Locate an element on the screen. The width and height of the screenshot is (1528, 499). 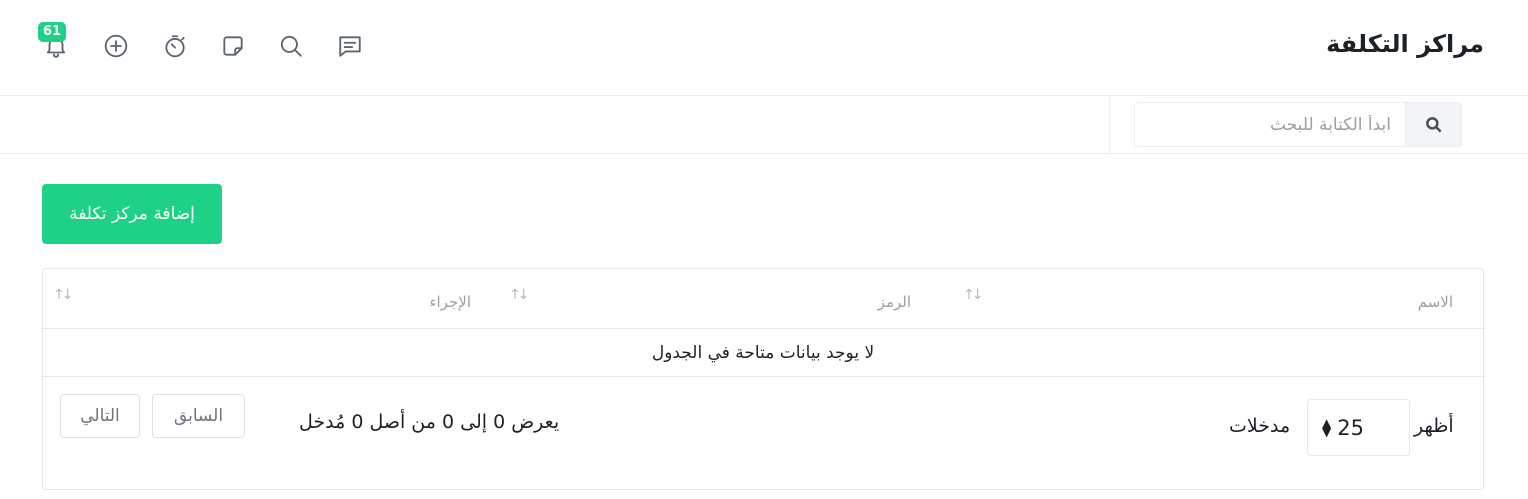
timer-icon is located at coordinates (175, 46).